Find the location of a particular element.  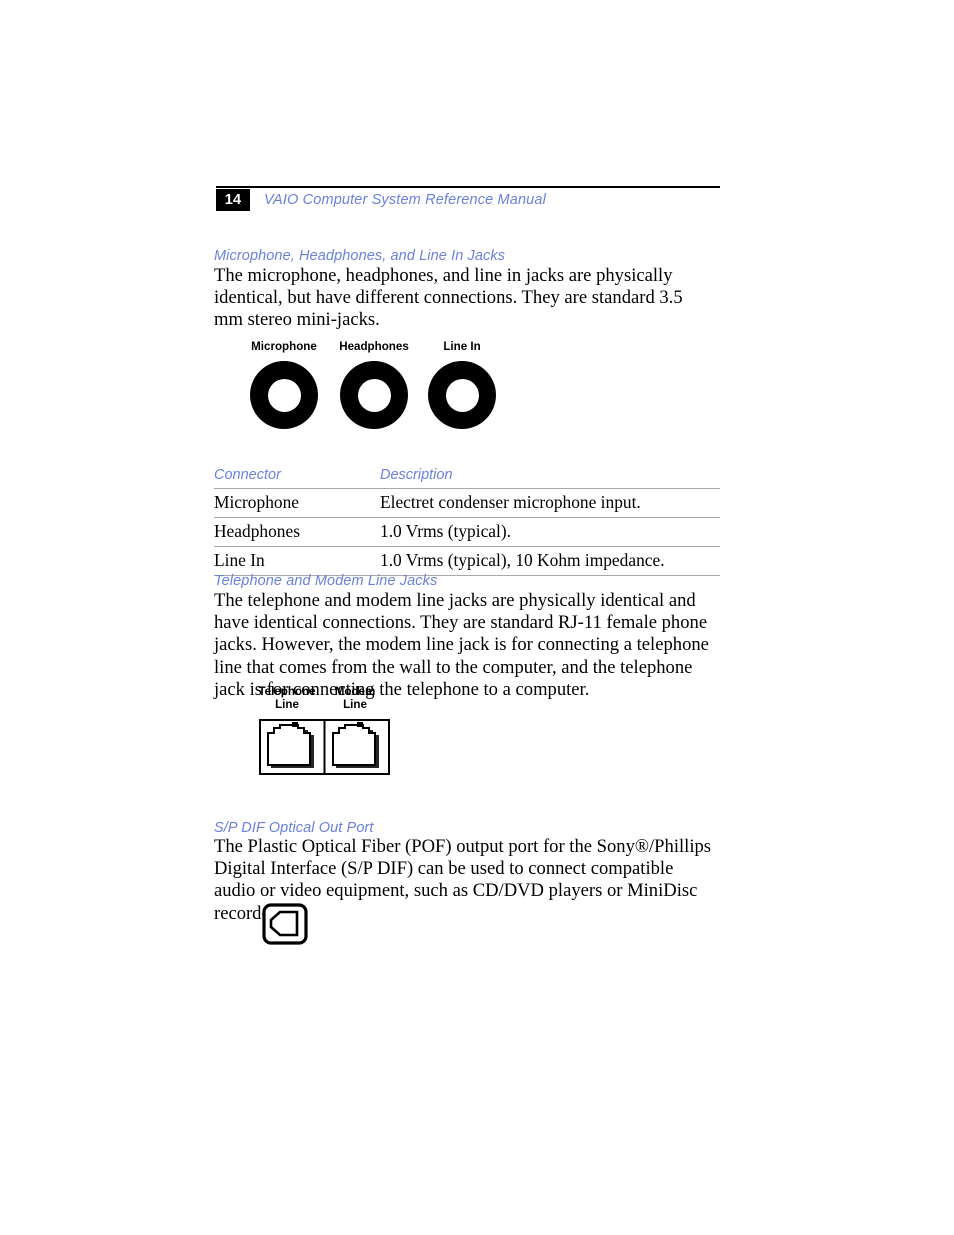

audio-jack-figure: Microphone Headphones Line In is located at coordinates (375, 390).